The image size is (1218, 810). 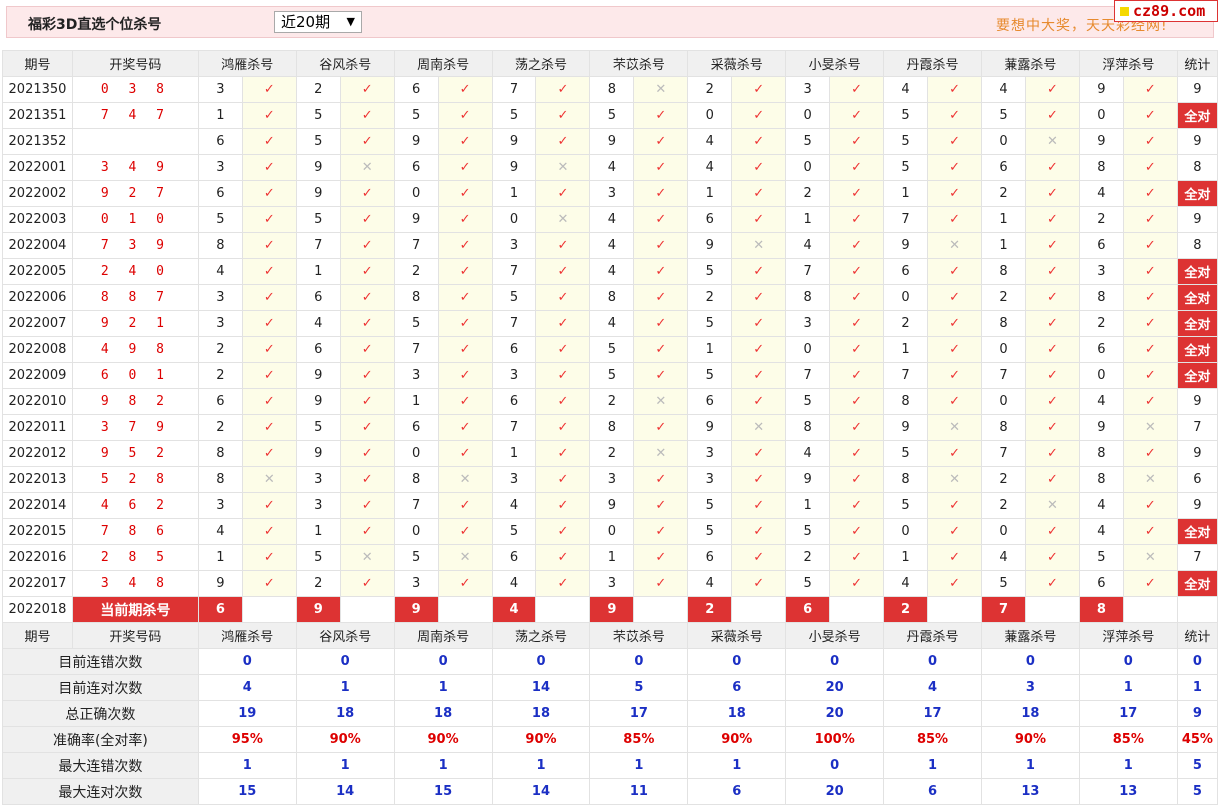 What do you see at coordinates (1166, 11) in the screenshot?
I see `site-logo: cz89.com` at bounding box center [1166, 11].